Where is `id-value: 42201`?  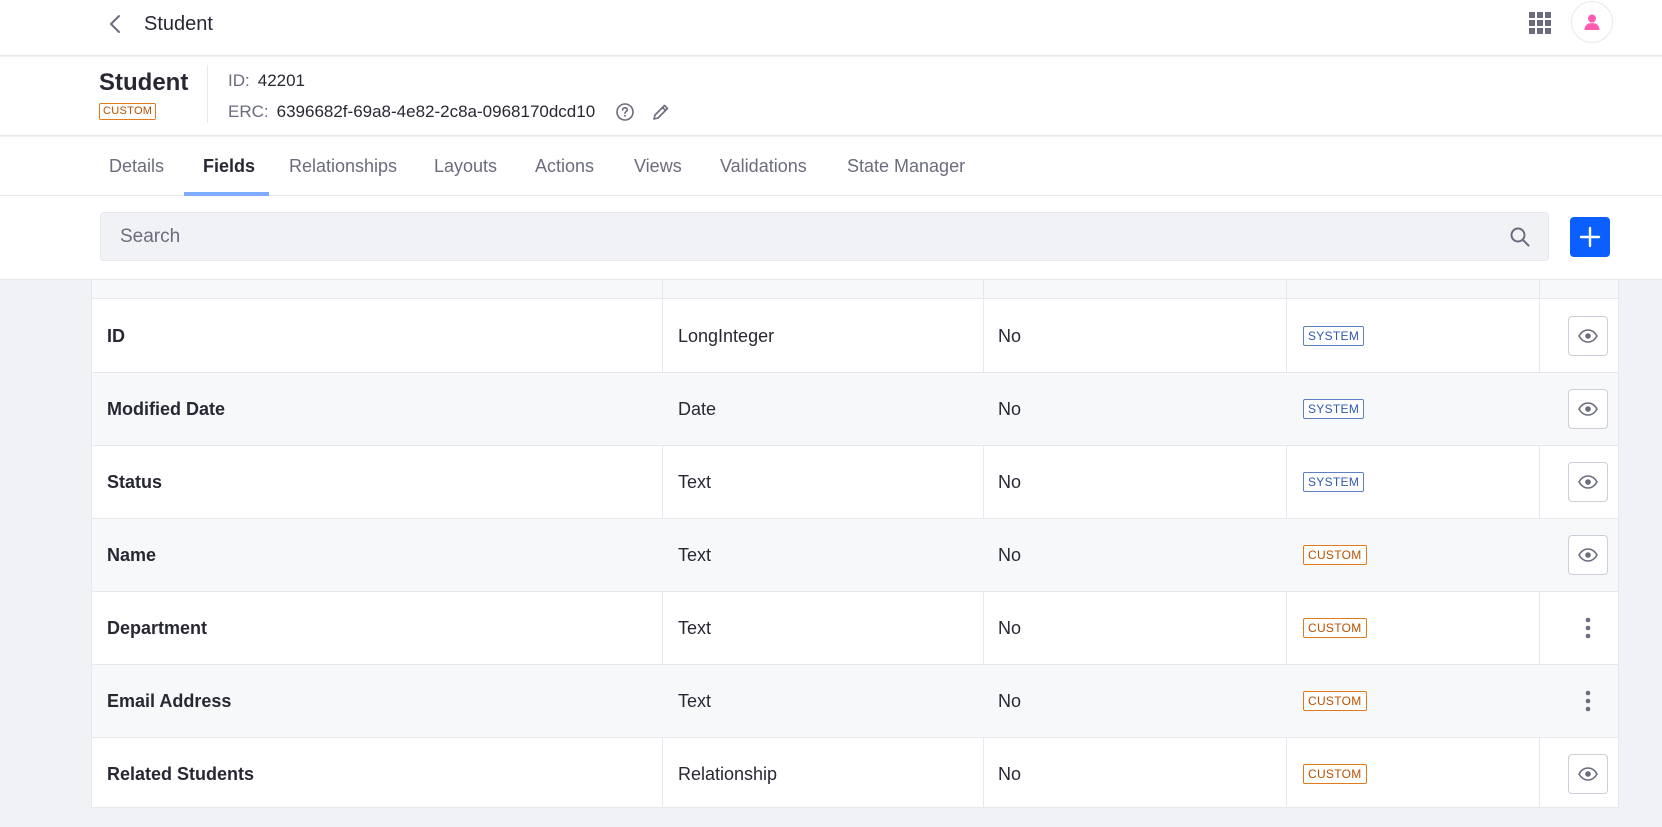
id-value: 42201 is located at coordinates (281, 80).